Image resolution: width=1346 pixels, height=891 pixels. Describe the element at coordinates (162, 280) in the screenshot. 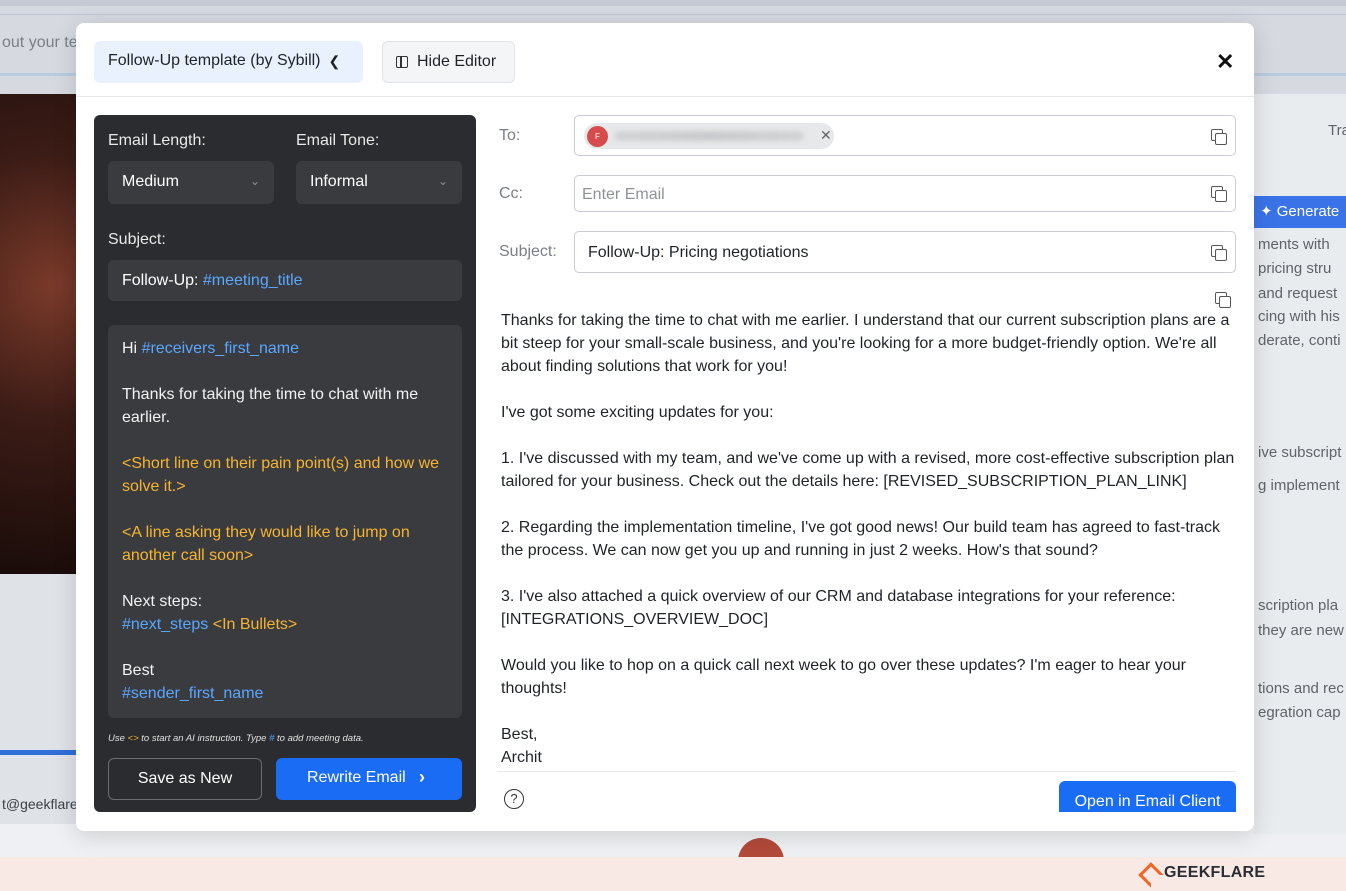

I see `subject-prefix: Follow-Up:` at that location.